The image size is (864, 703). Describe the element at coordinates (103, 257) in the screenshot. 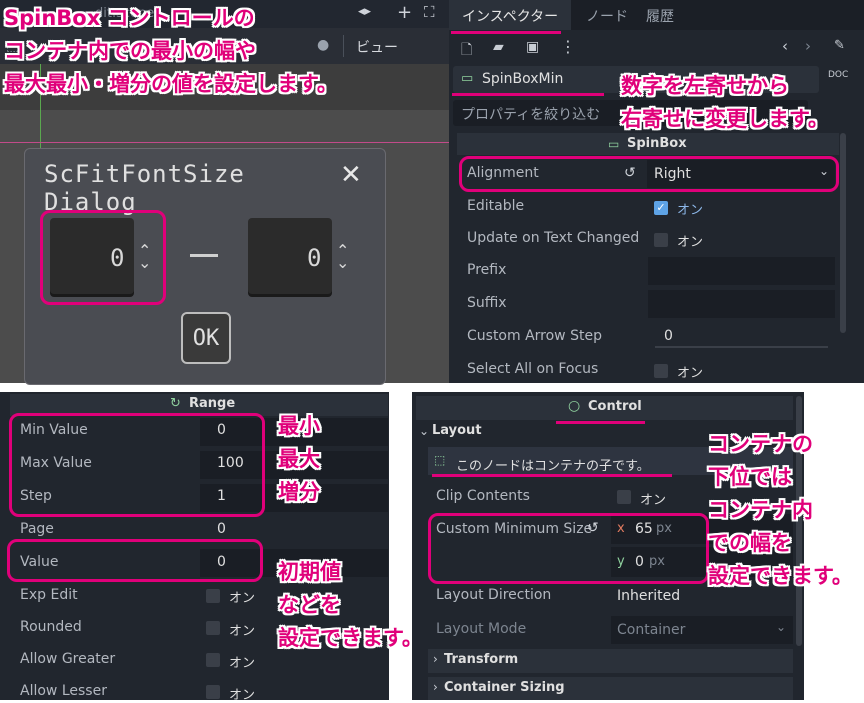

I see `spinbox-highlight` at that location.